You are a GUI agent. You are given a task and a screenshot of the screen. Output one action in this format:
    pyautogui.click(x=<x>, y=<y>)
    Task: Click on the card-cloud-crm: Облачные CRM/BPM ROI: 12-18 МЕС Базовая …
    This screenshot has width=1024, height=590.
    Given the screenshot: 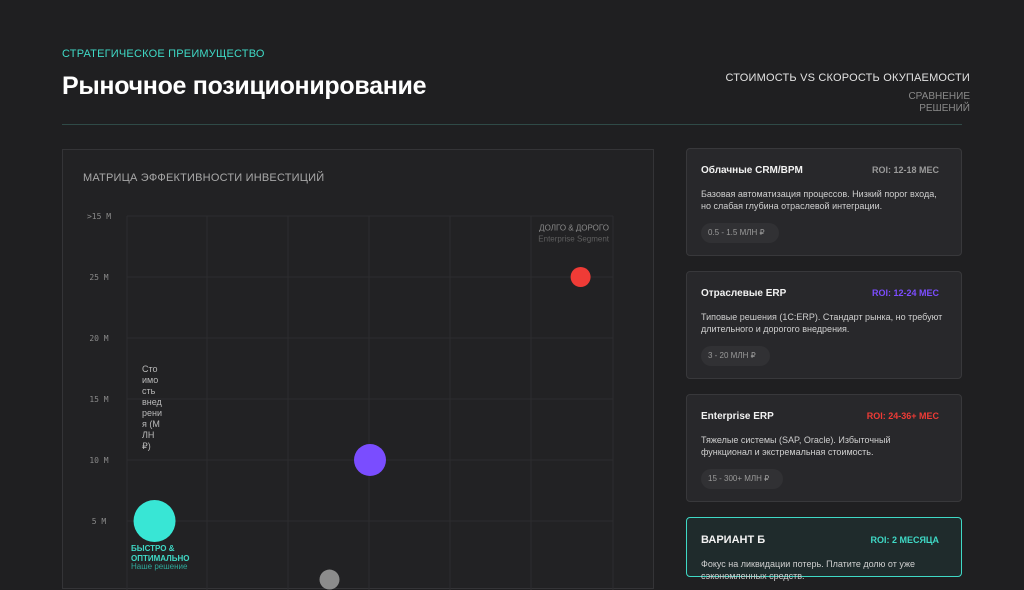 What is the action you would take?
    pyautogui.click(x=824, y=202)
    